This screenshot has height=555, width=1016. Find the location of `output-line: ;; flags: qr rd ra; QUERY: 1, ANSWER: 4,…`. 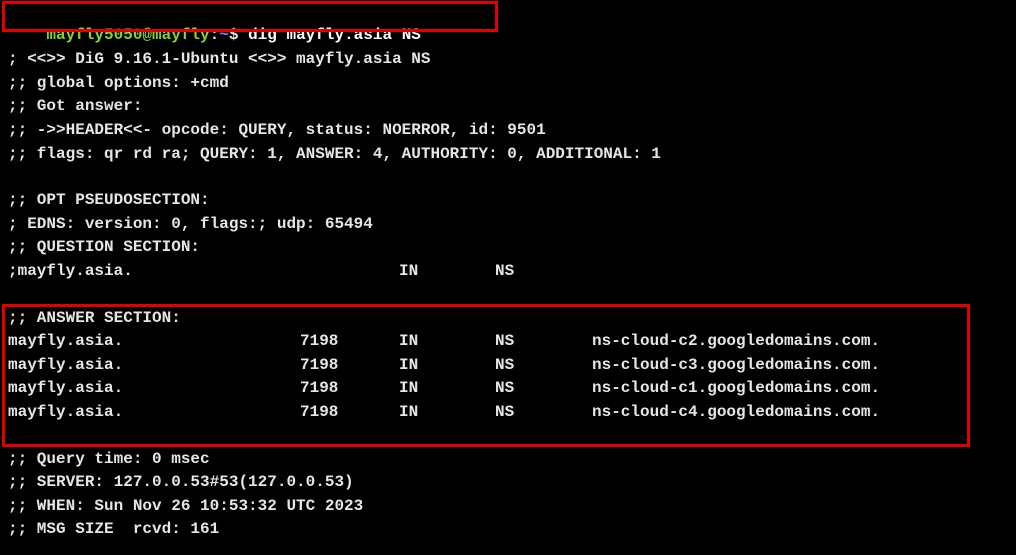

output-line: ;; flags: qr rd ra; QUERY: 1, ANSWER: 4,… is located at coordinates (334, 154).